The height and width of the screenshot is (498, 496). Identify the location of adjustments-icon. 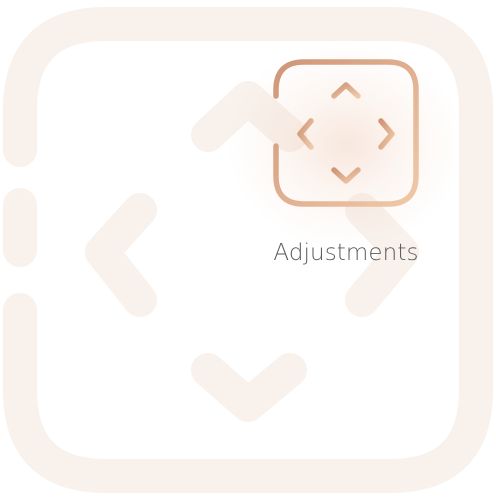
(346, 133).